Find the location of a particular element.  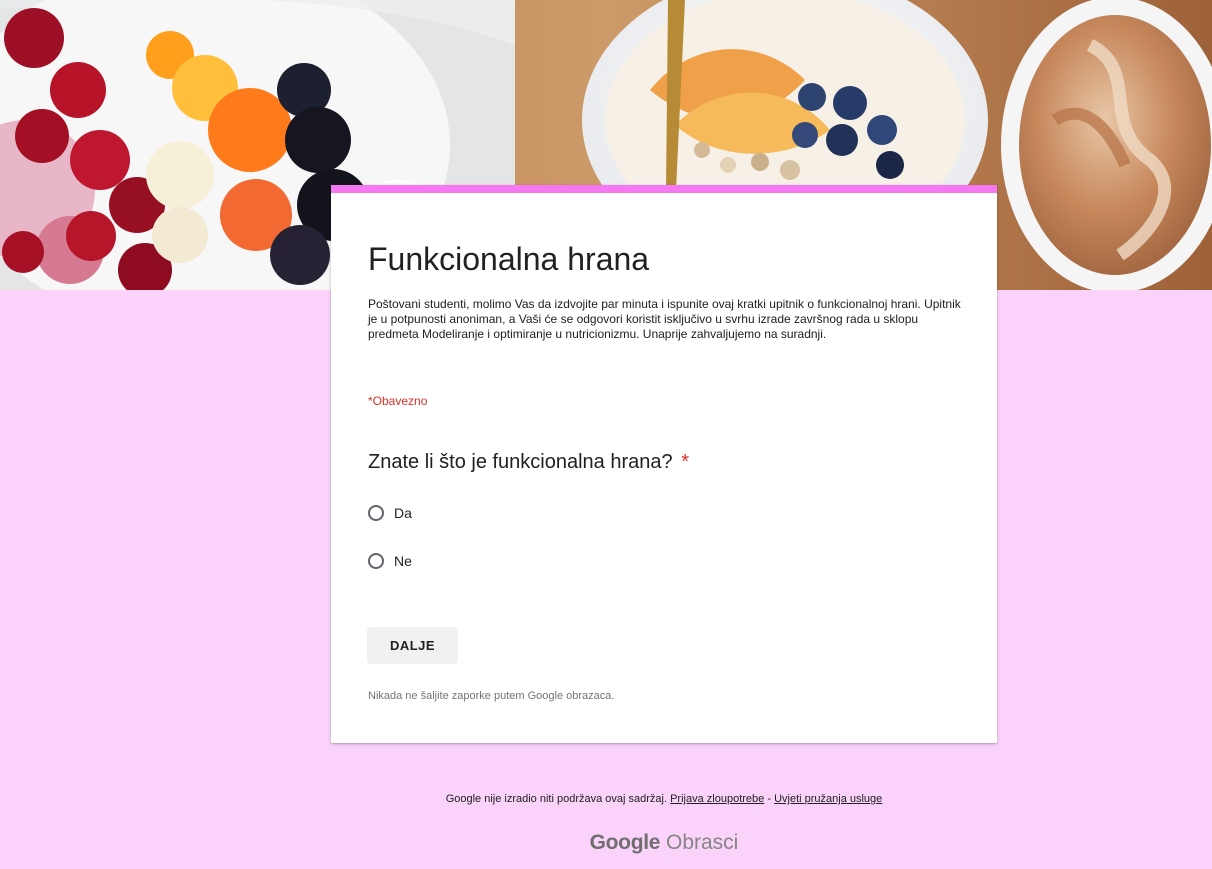

required-note: *Obavezno is located at coordinates (398, 401).